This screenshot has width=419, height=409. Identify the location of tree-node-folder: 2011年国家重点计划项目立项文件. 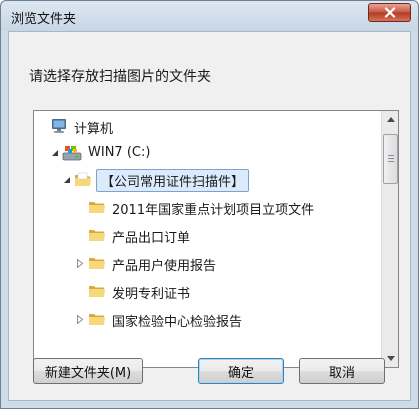
(207, 207).